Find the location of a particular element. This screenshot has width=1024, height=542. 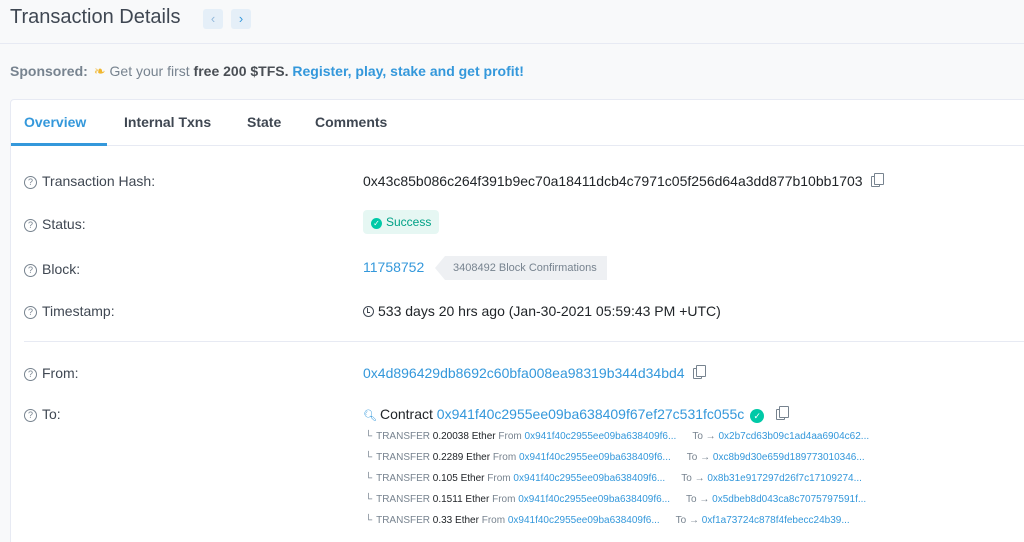

tab-overview: Overview is located at coordinates (55, 122).